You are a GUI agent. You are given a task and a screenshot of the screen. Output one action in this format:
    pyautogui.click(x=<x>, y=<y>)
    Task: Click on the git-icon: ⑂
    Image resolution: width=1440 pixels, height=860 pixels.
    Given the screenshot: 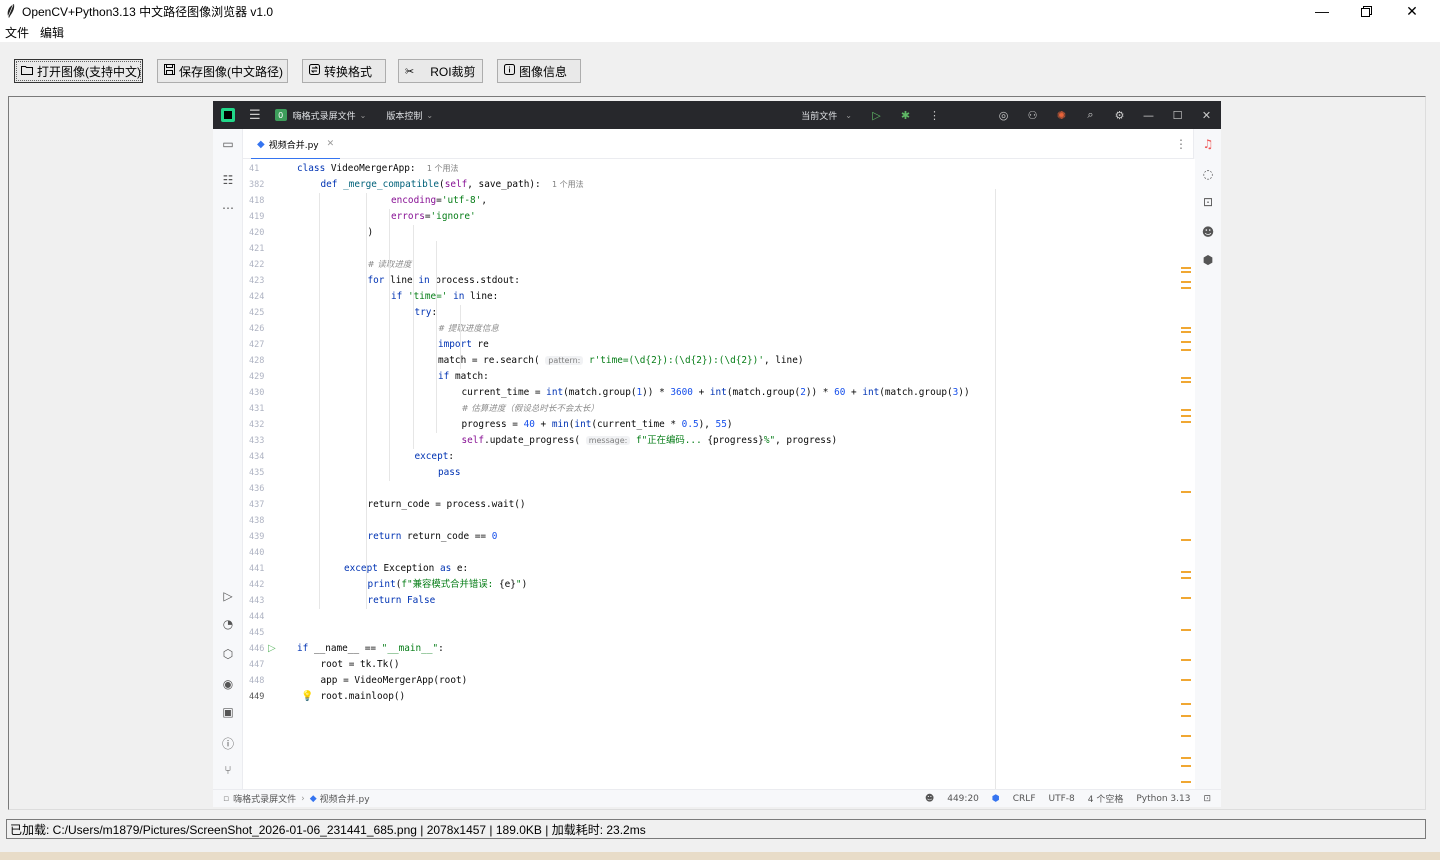 What is the action you would take?
    pyautogui.click(x=228, y=770)
    